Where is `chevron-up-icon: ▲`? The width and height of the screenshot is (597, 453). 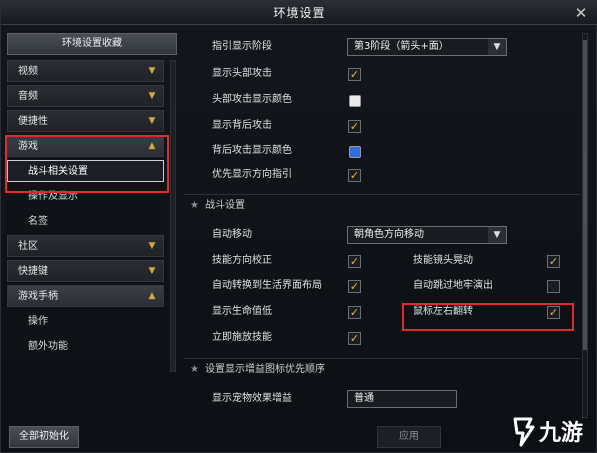
chevron-up-icon: ▲ is located at coordinates (152, 296).